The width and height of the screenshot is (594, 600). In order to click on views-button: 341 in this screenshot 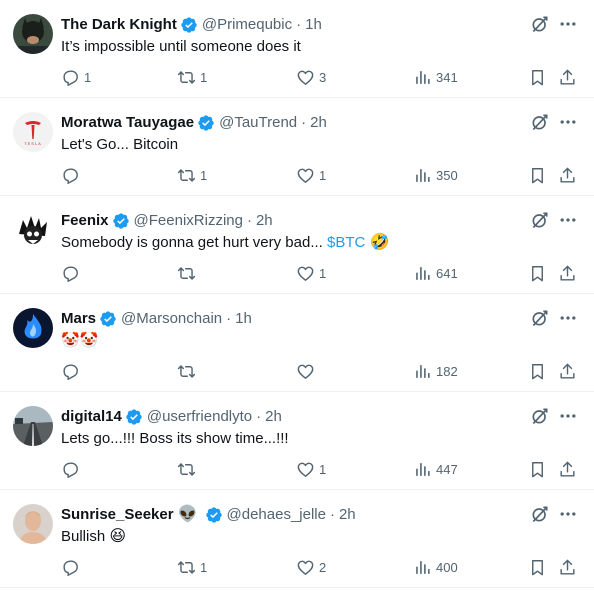, I will do `click(435, 77)`.